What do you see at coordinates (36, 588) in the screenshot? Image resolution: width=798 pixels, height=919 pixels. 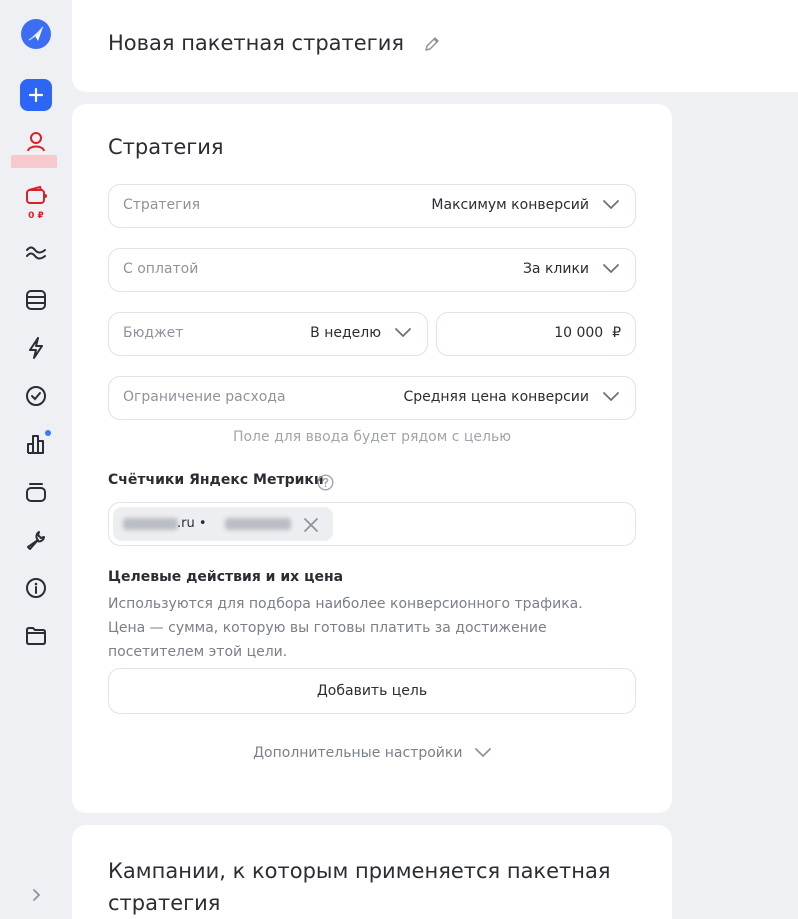 I see `info-icon` at bounding box center [36, 588].